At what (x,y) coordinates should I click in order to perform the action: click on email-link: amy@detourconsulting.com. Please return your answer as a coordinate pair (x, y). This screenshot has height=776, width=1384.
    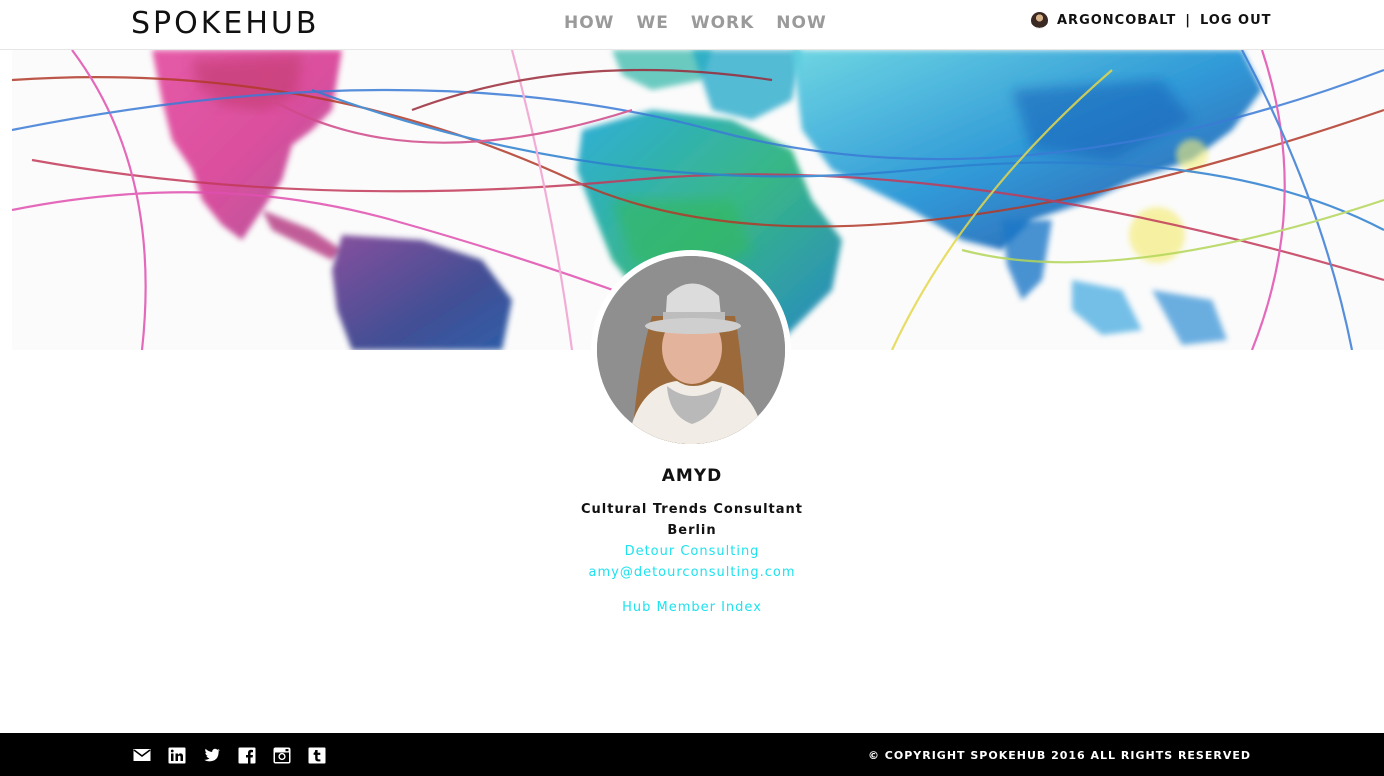
    Looking at the image, I should click on (692, 572).